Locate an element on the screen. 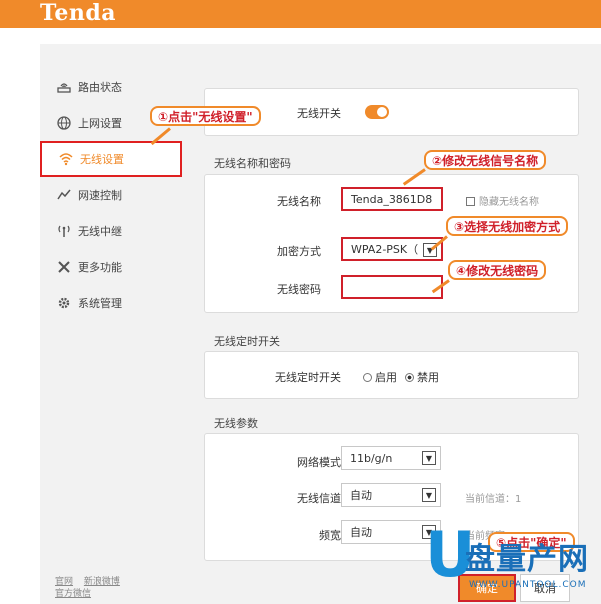  schedule-disable-radio: 禁用 is located at coordinates (422, 377).